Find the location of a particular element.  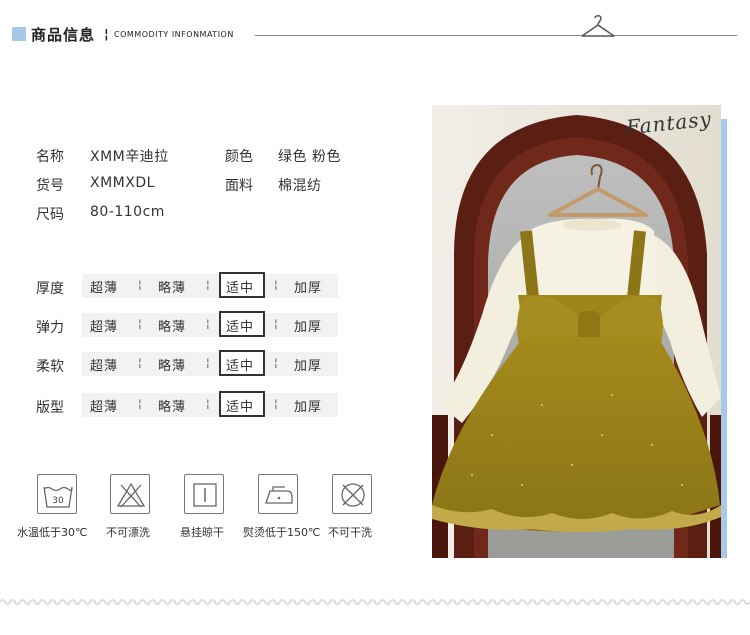

wash-30-icon: 30 is located at coordinates (57, 494).